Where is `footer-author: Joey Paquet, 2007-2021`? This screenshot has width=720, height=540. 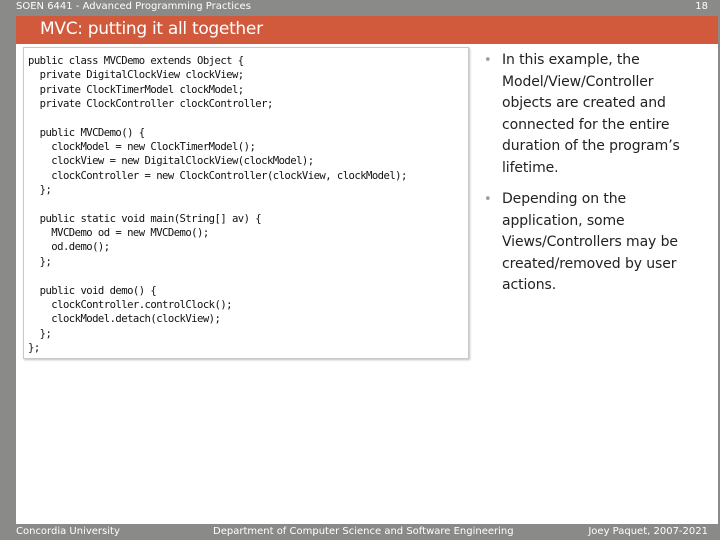 footer-author: Joey Paquet, 2007-2021 is located at coordinates (648, 531).